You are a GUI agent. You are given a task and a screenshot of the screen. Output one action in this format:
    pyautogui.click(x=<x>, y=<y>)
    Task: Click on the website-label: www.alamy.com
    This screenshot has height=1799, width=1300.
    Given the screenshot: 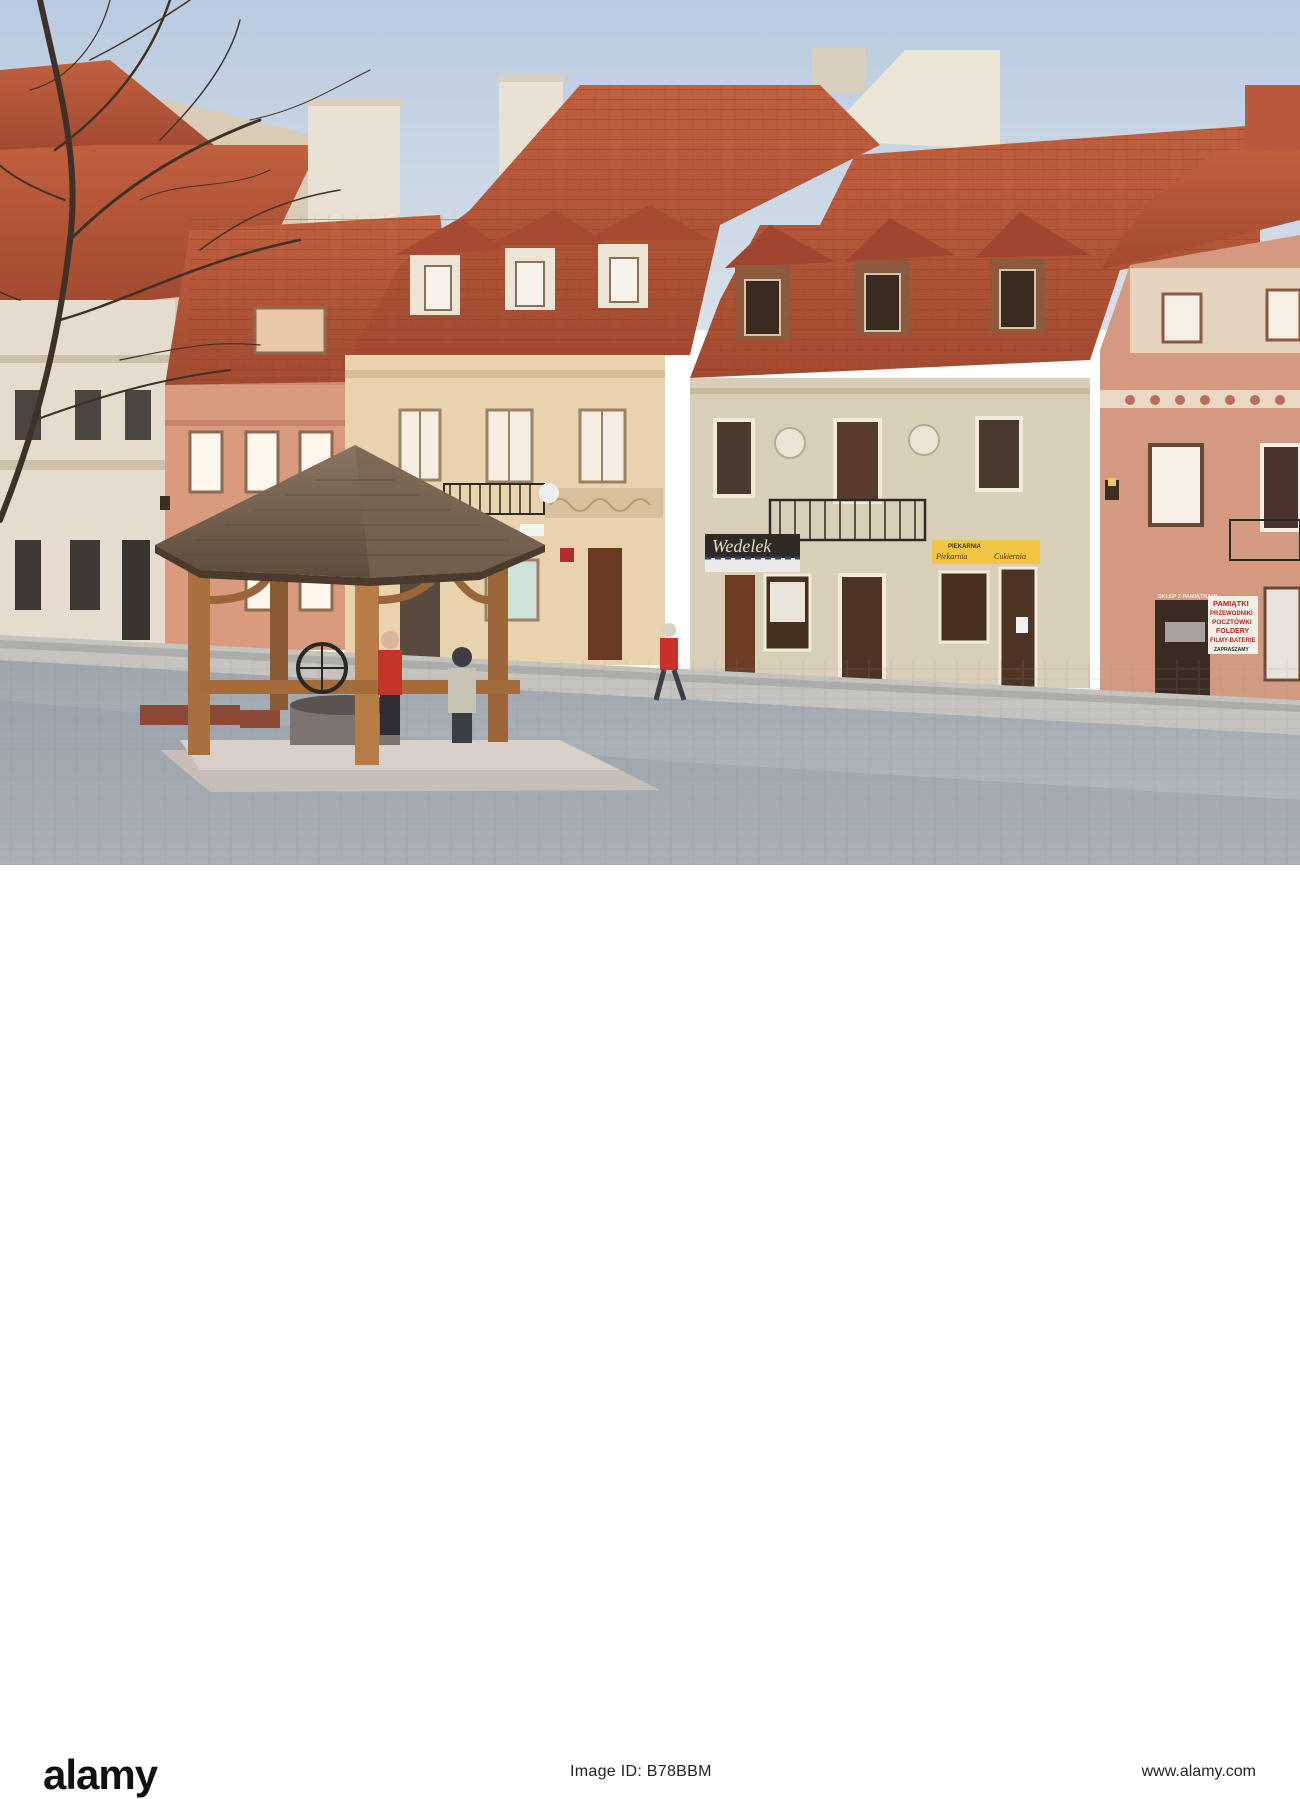 What is the action you would take?
    pyautogui.click(x=1198, y=1771)
    